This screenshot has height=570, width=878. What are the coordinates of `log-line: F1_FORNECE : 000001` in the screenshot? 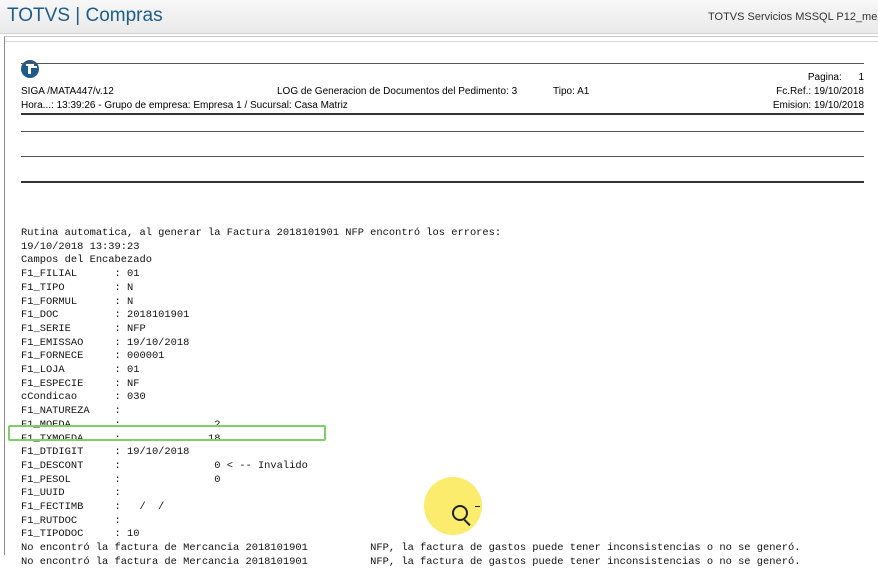 It's located at (93, 356).